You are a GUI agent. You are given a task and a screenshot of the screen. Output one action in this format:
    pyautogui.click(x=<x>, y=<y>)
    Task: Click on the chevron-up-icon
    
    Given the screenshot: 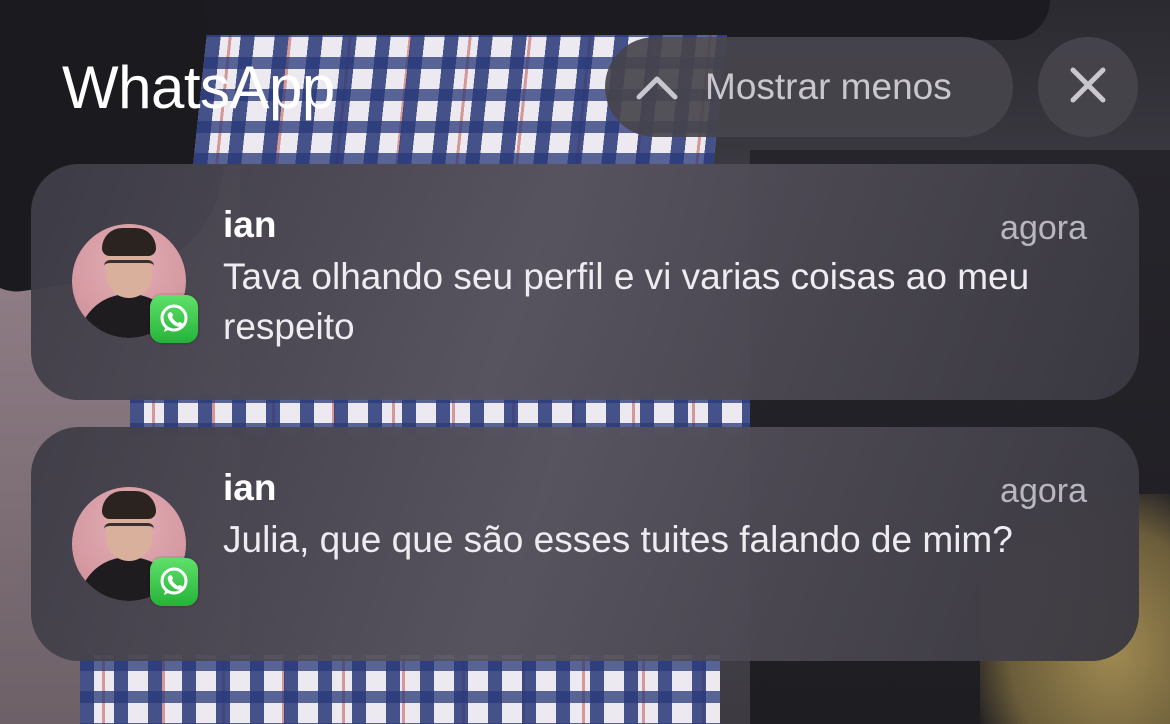 What is the action you would take?
    pyautogui.click(x=657, y=87)
    